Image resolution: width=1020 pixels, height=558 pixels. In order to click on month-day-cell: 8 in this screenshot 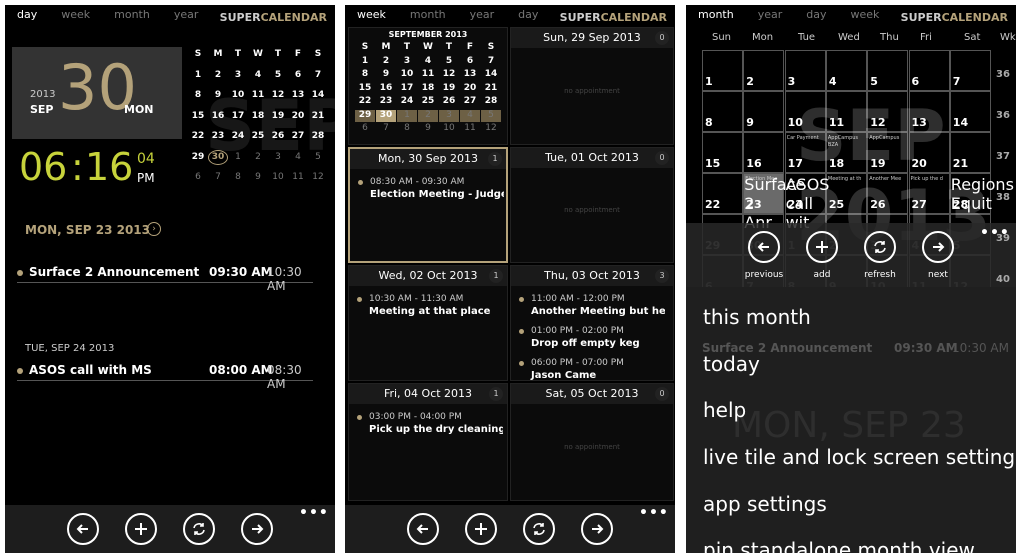, I will do `click(722, 111)`.